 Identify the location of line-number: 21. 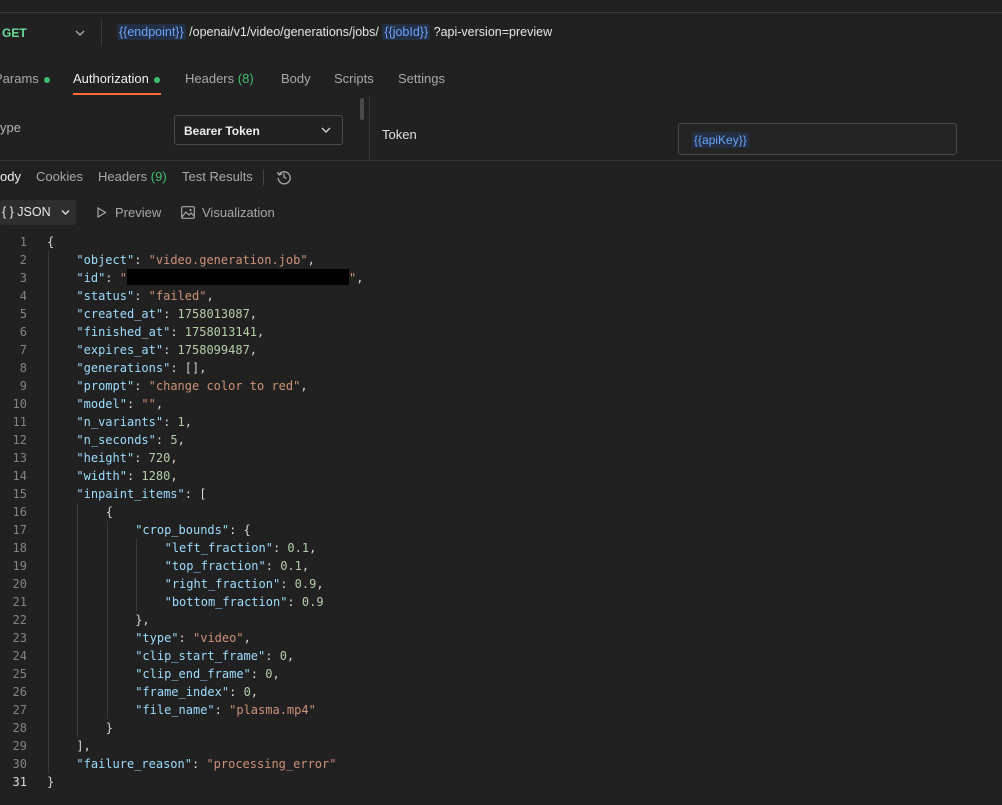
(19, 602).